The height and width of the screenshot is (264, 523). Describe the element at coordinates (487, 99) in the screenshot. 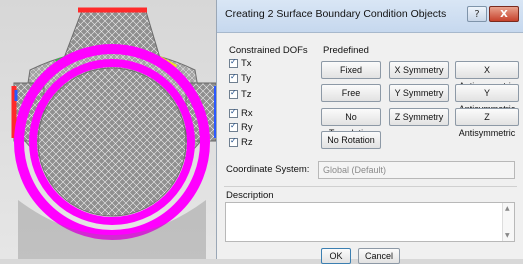

I see `y-antisymmetric-button: Y Antisymmetric` at that location.